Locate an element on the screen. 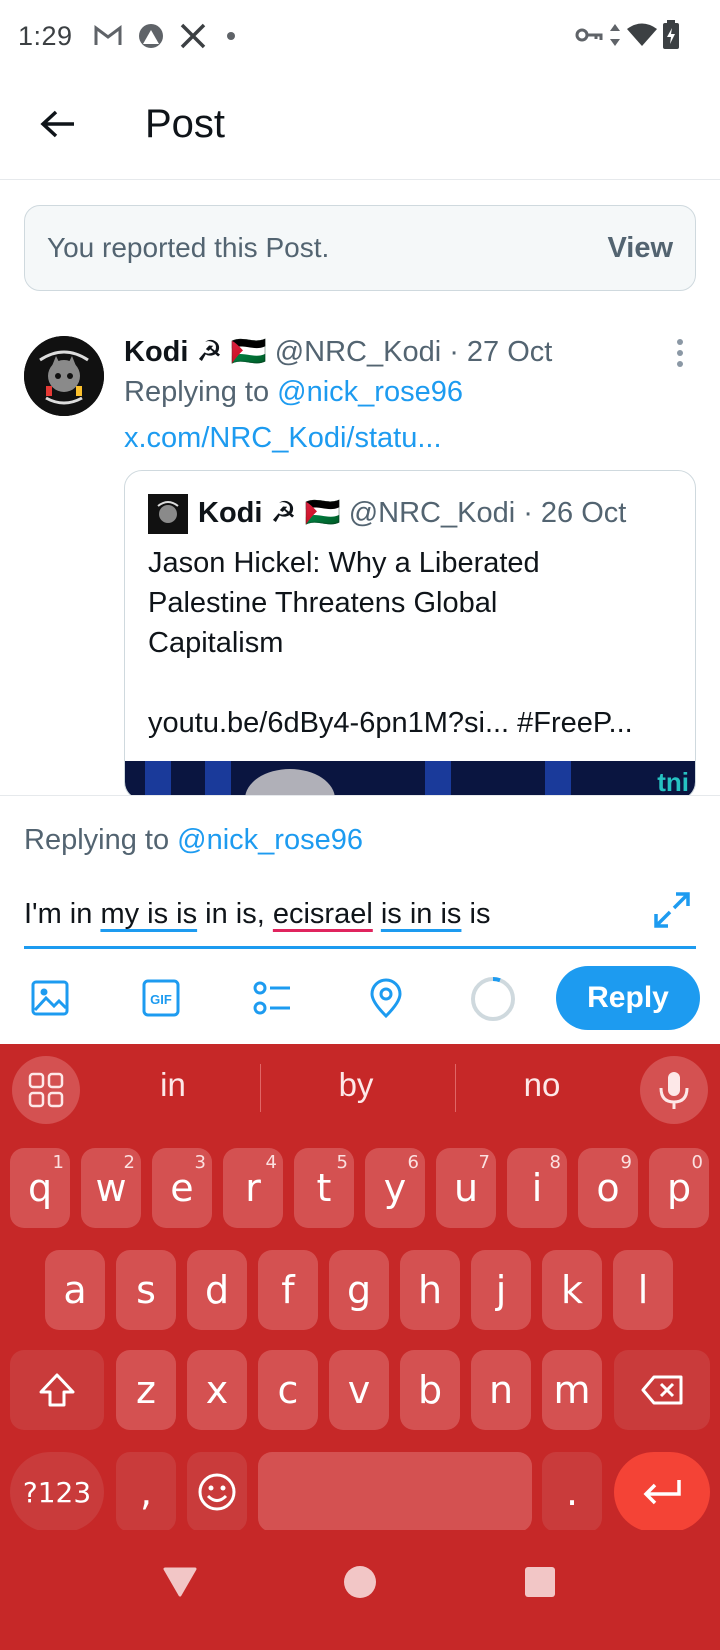 The image size is (720, 1650). notification-icons is located at coordinates (167, 36).